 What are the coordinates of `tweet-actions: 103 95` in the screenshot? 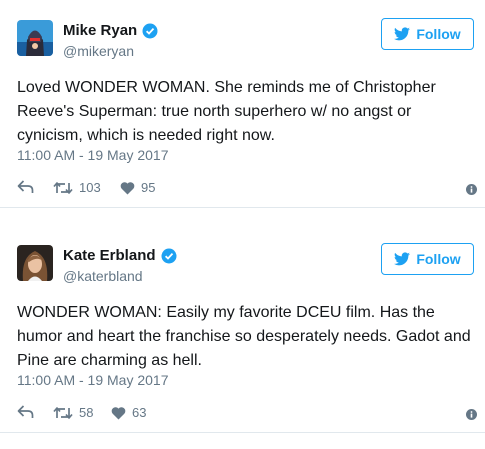 It's located at (247, 190).